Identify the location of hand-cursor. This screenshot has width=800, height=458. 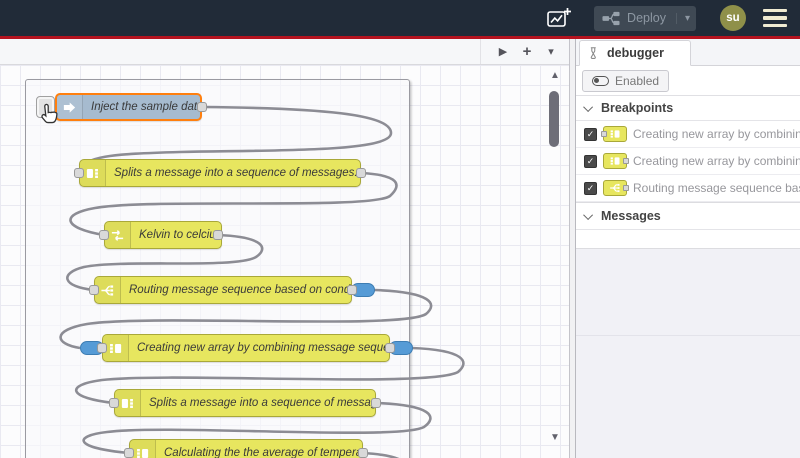
(49, 113).